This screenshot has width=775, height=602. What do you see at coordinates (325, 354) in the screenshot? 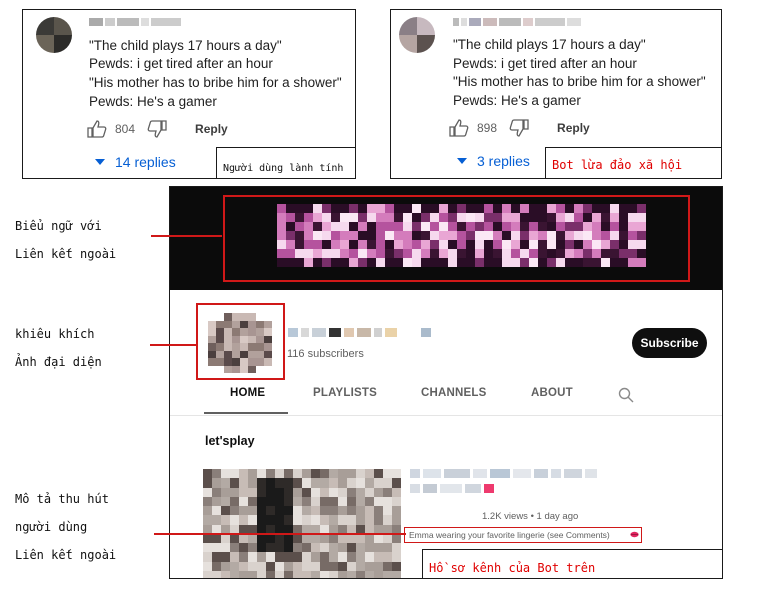
I see `subscriber-count: 116 subscribers` at bounding box center [325, 354].